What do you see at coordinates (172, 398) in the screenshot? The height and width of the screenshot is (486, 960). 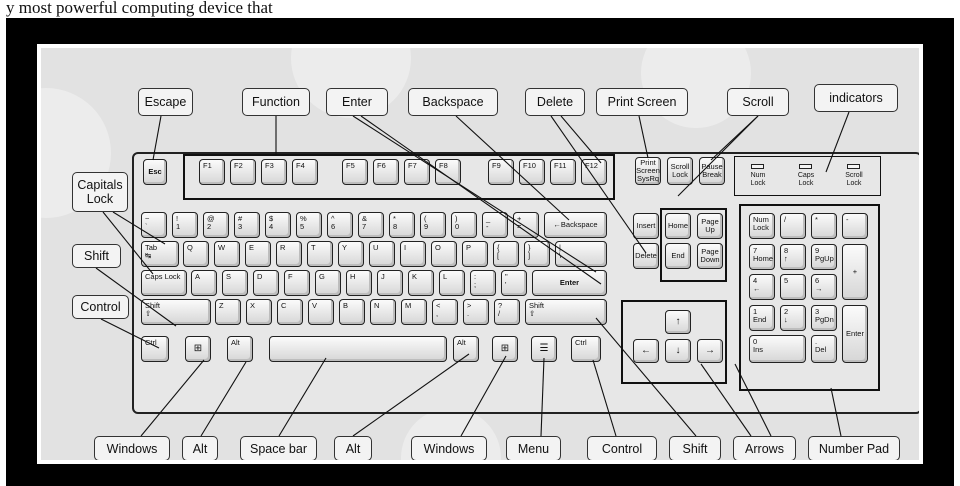 I see `leader-windows-left` at bounding box center [172, 398].